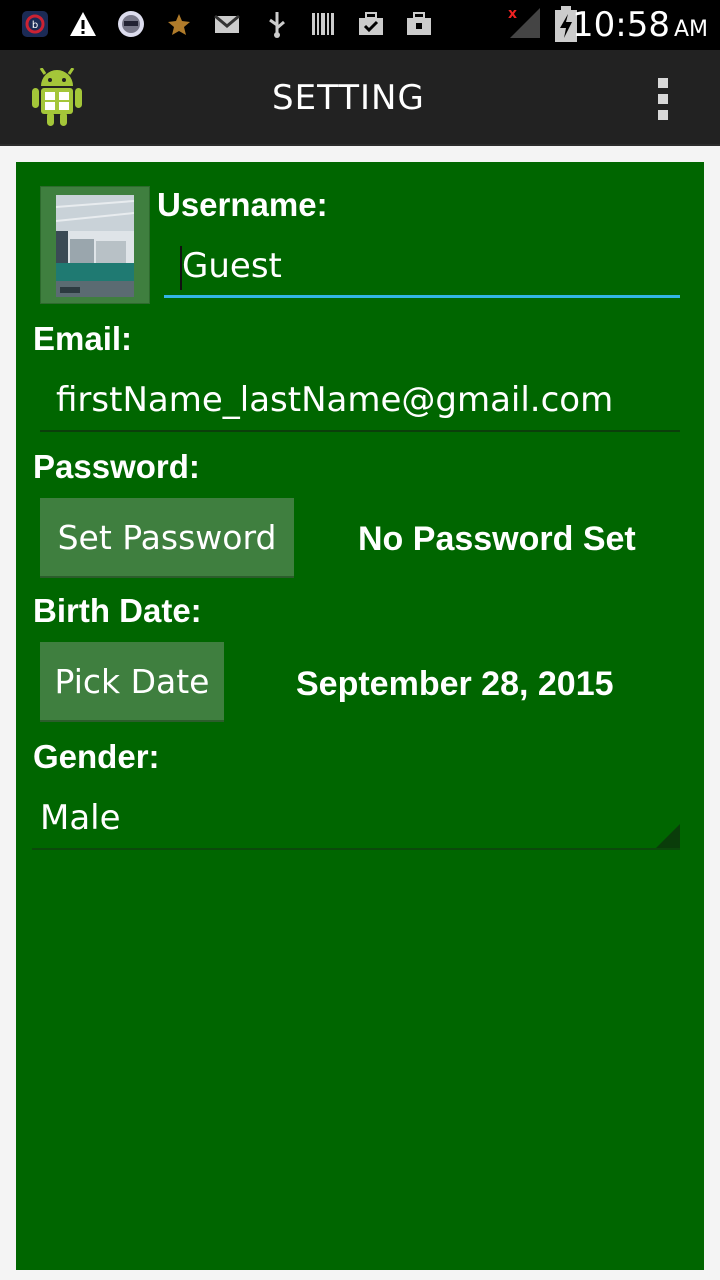  Describe the element at coordinates (232, 266) in the screenshot. I see `username-value: Guest` at that location.